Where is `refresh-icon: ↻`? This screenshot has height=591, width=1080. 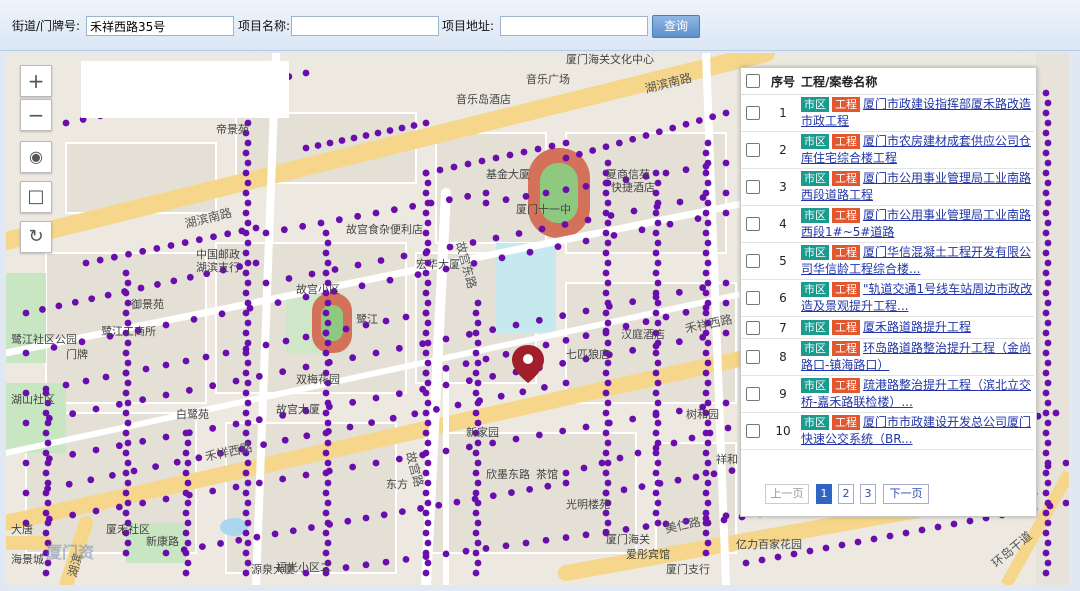 refresh-icon: ↻ is located at coordinates (36, 237).